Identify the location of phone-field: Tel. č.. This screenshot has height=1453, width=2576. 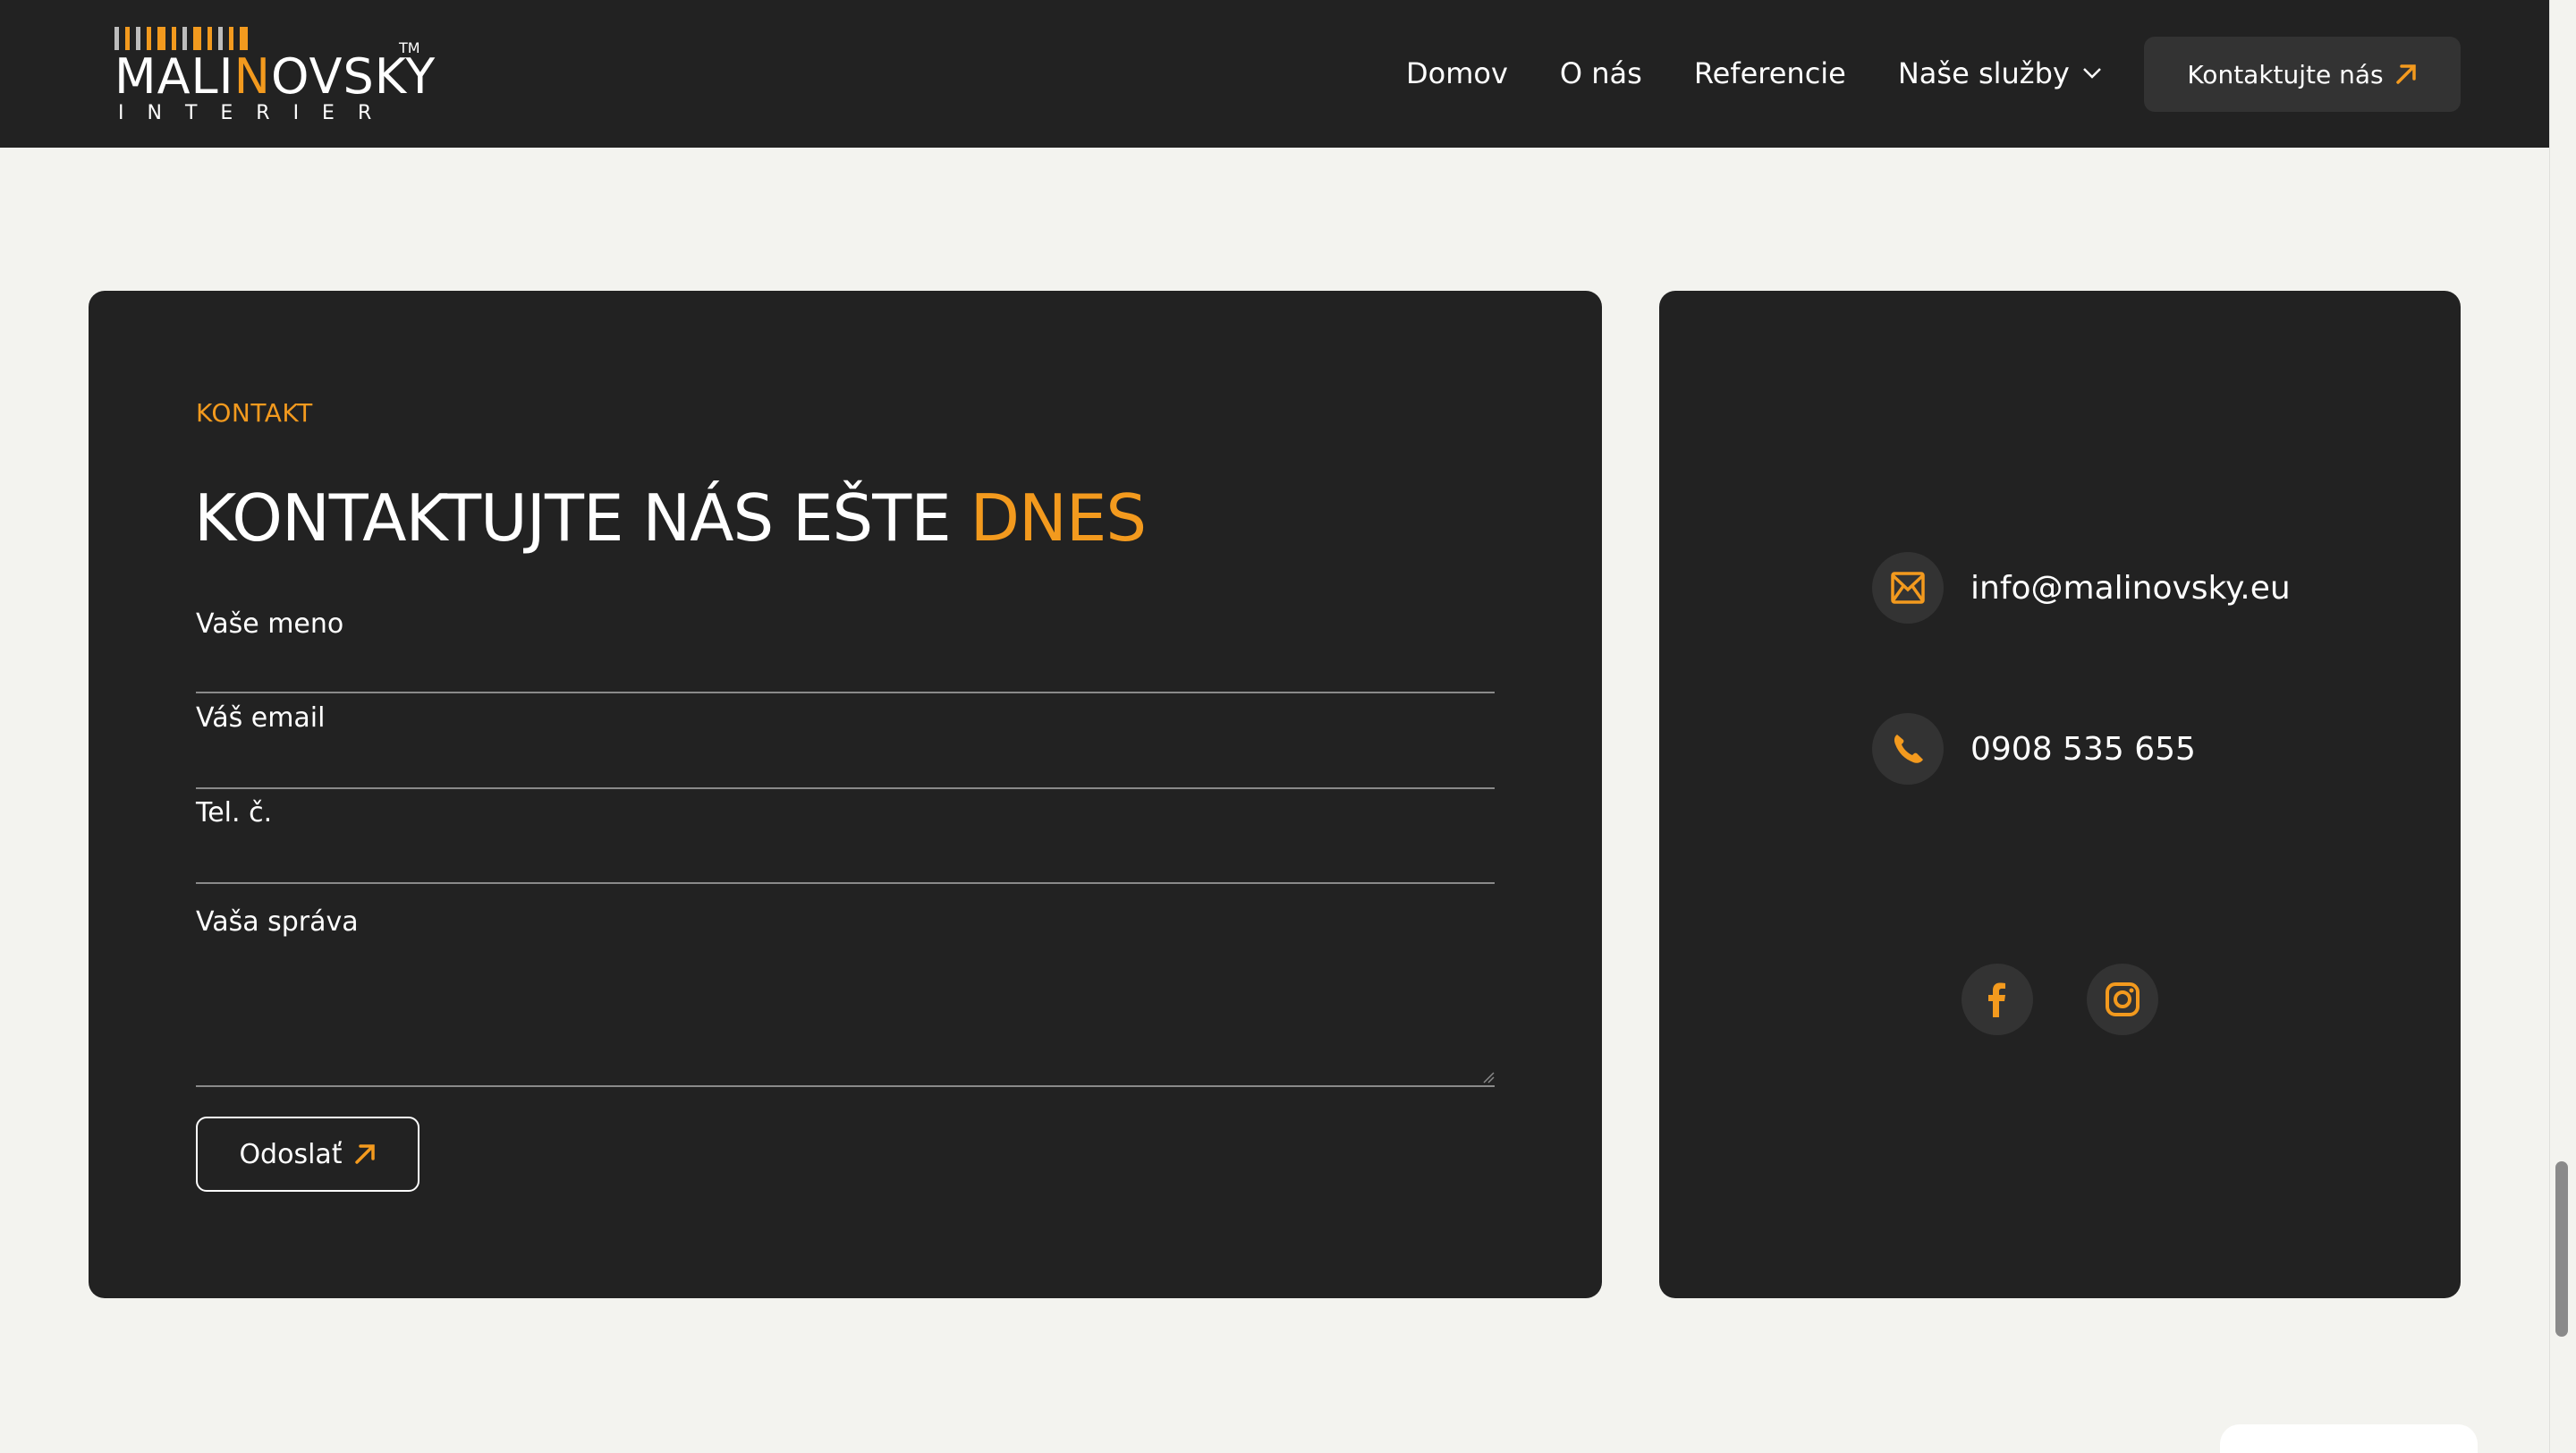
(845, 840).